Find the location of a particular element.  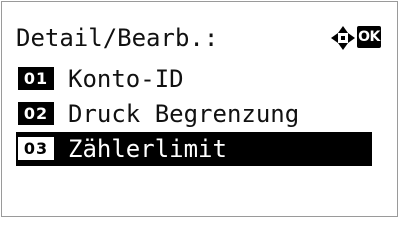

navigation-hint: OK is located at coordinates (359, 38).